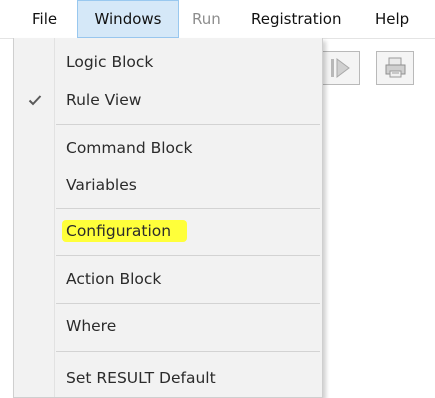 This screenshot has height=398, width=435. I want to click on menu-registration: Registration, so click(296, 19).